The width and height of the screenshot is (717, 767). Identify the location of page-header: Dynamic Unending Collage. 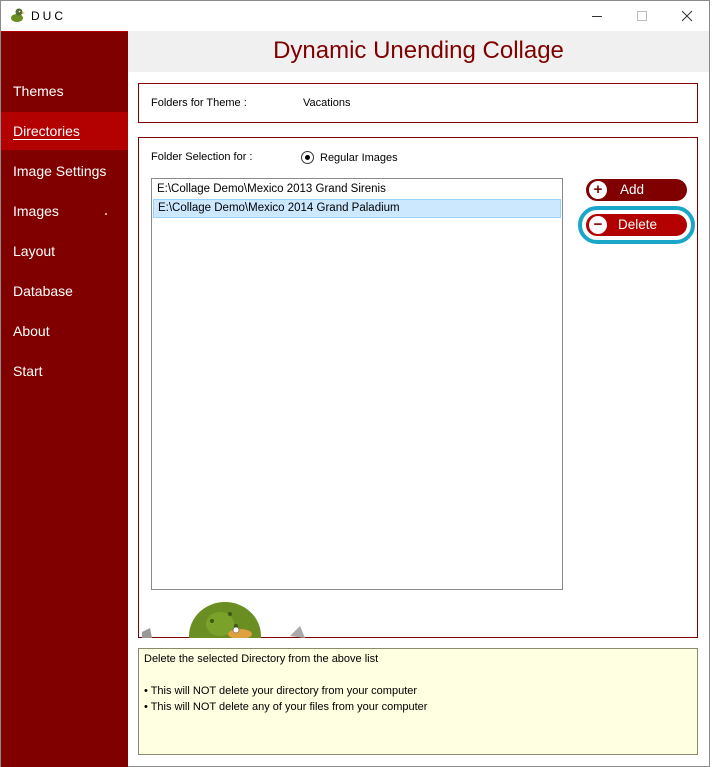
(418, 51).